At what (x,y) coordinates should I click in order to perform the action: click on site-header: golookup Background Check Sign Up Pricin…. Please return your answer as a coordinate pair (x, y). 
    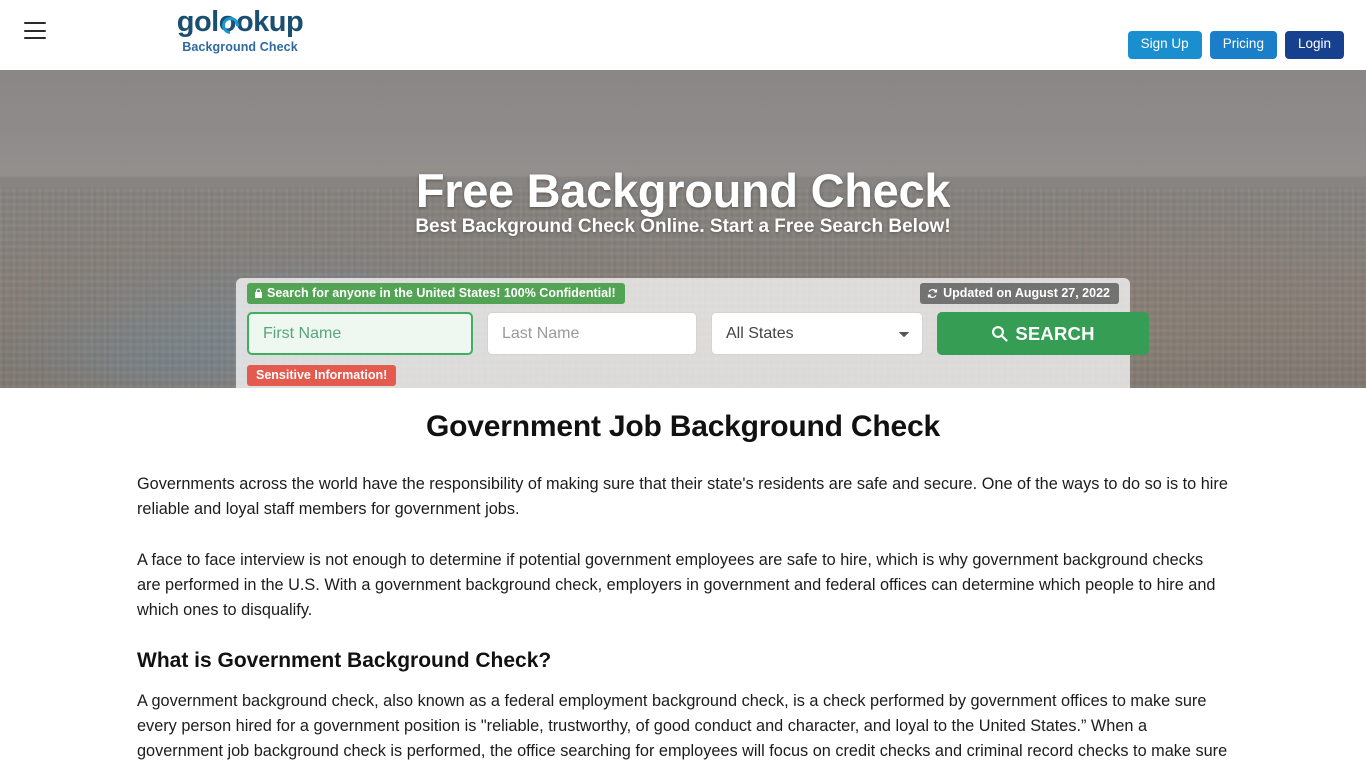
    Looking at the image, I should click on (683, 35).